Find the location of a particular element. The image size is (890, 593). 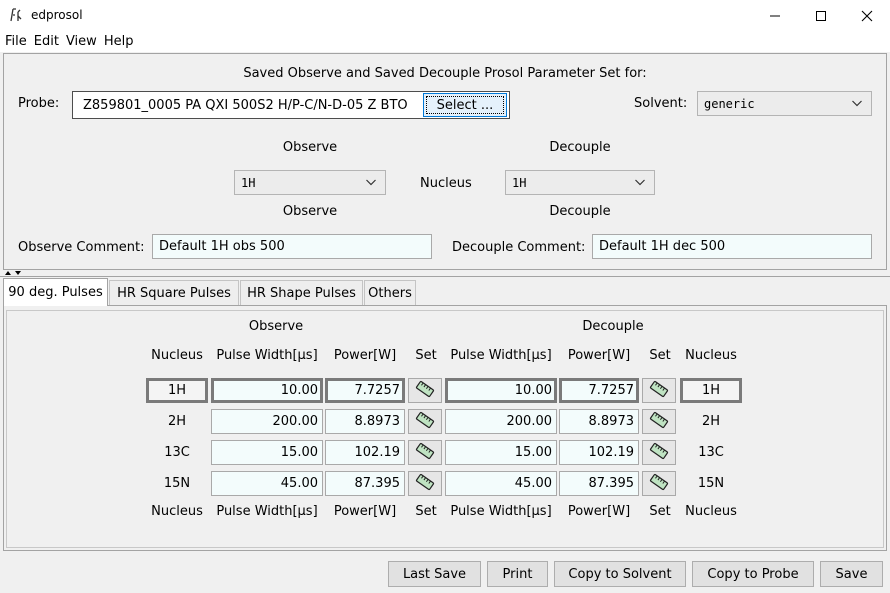

title-bar: edprosol is located at coordinates (445, 15).